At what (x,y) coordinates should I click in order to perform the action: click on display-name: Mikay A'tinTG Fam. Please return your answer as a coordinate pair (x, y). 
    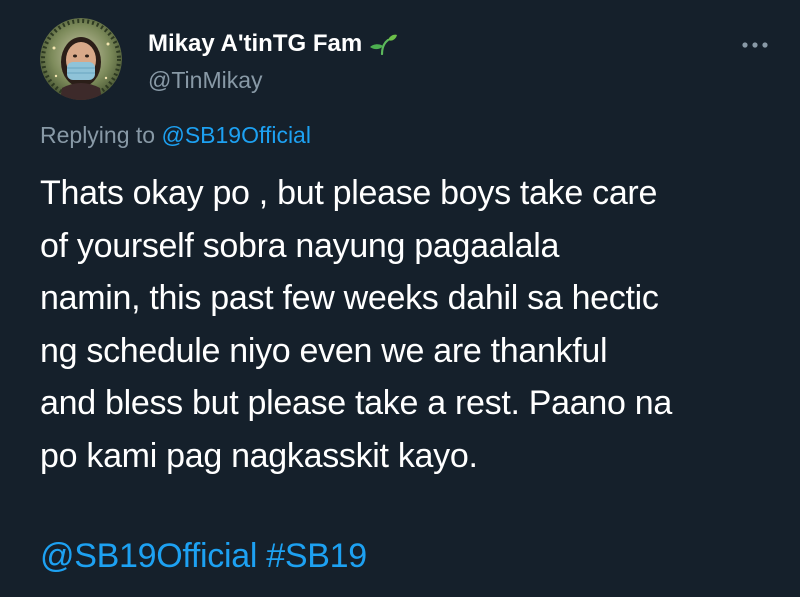
    Looking at the image, I should click on (273, 46).